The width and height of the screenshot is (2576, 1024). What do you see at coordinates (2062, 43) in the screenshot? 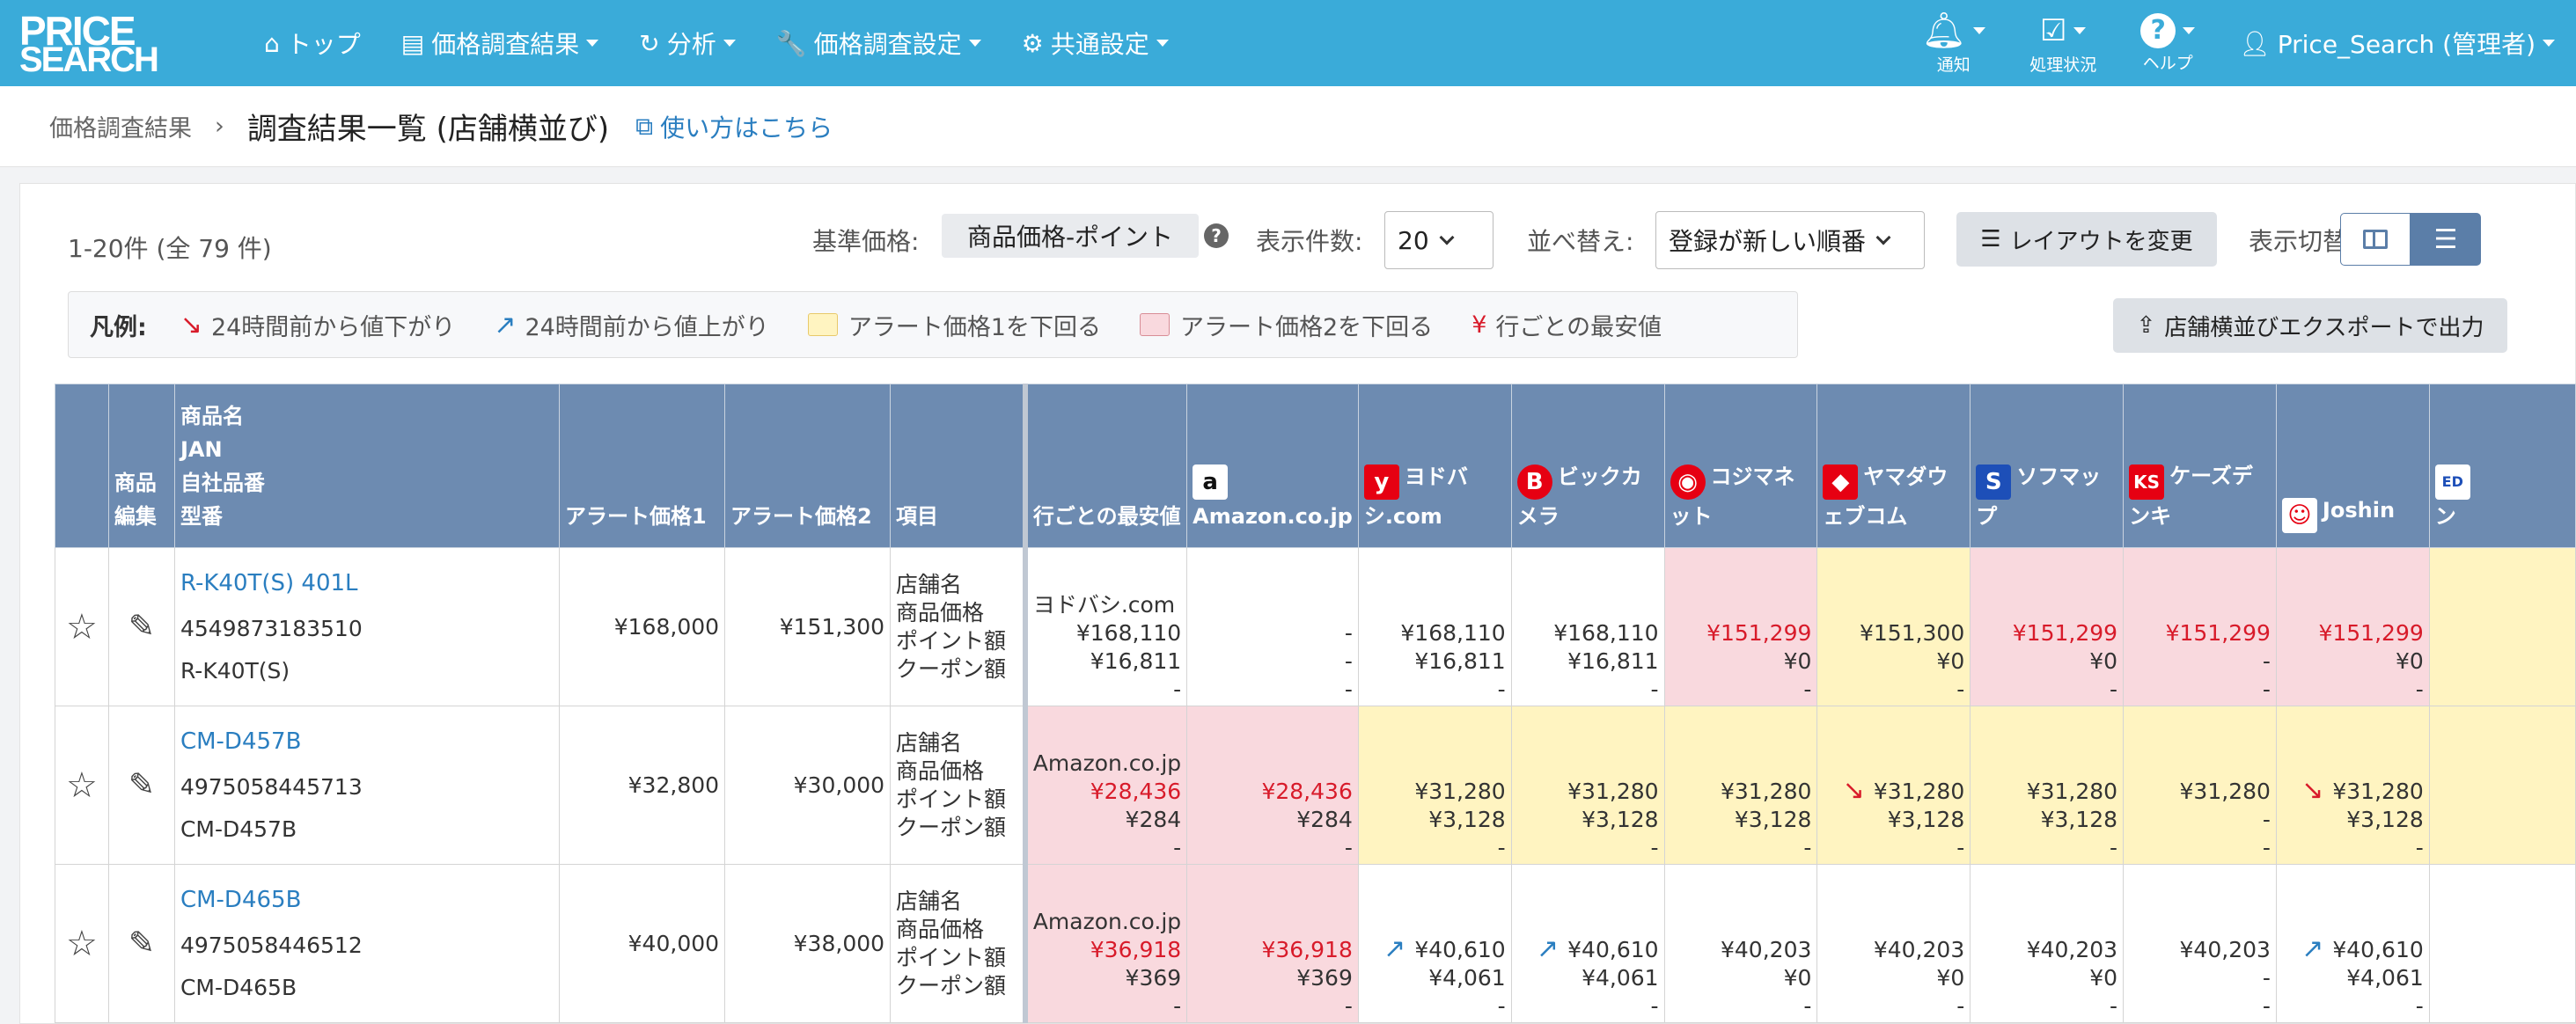
I see `process-status-button: ☑ 処理状況` at bounding box center [2062, 43].